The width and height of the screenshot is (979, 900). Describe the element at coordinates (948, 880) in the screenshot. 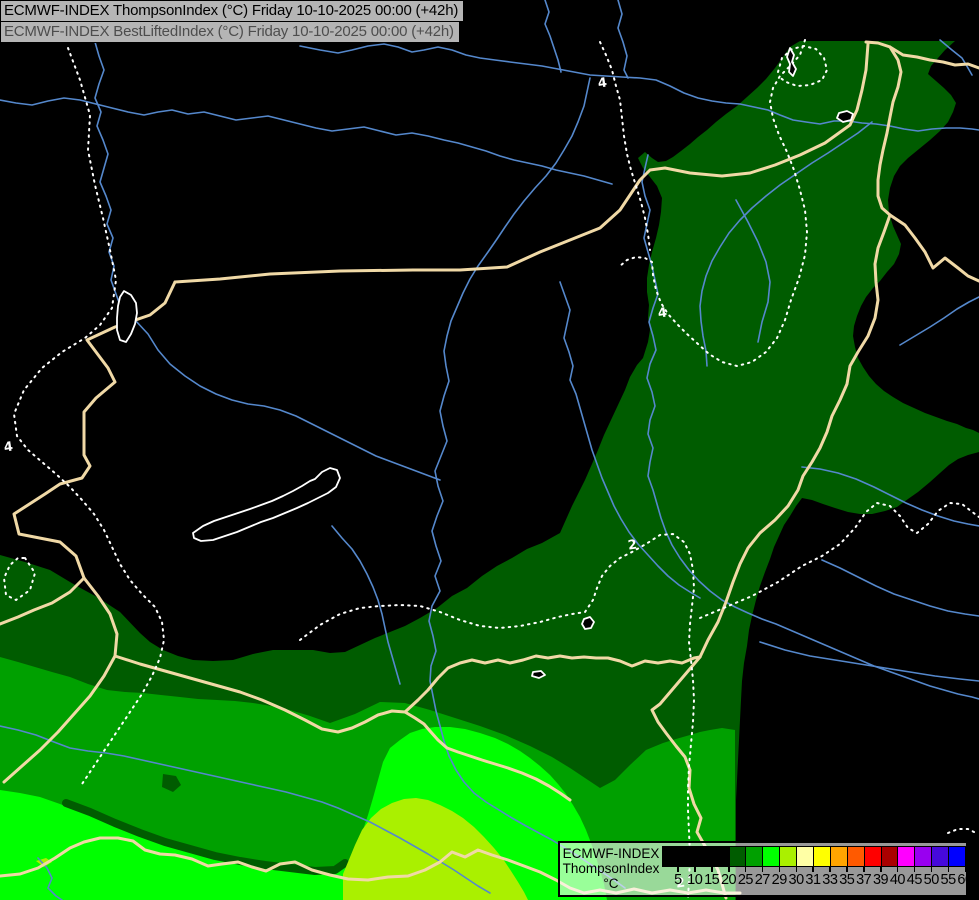

I see `legend-value: 55` at that location.